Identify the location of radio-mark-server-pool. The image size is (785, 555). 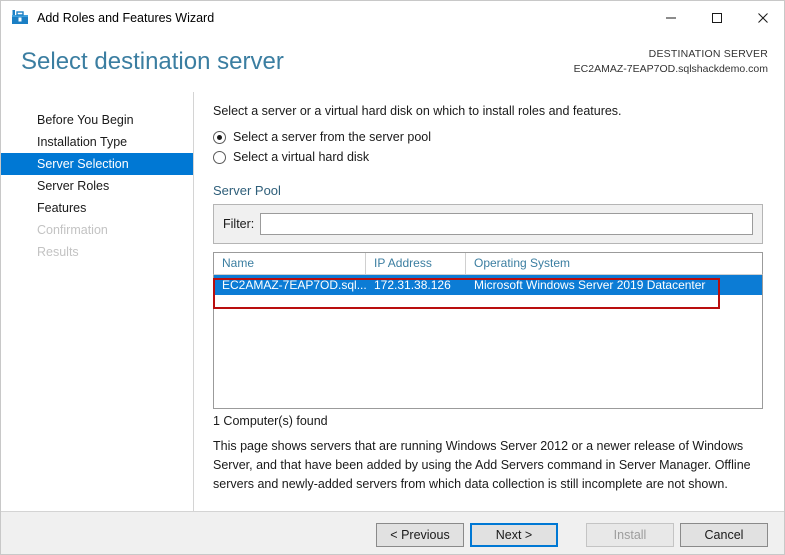
(219, 137).